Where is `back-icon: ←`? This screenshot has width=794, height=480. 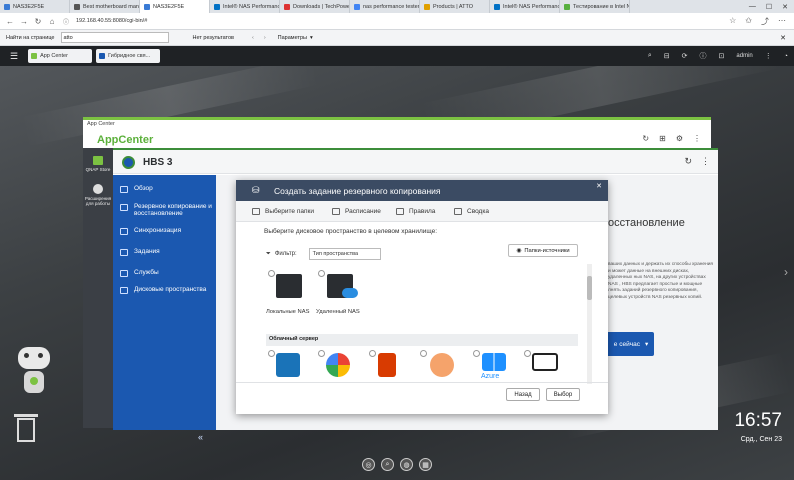
back-icon: ← is located at coordinates (10, 21).